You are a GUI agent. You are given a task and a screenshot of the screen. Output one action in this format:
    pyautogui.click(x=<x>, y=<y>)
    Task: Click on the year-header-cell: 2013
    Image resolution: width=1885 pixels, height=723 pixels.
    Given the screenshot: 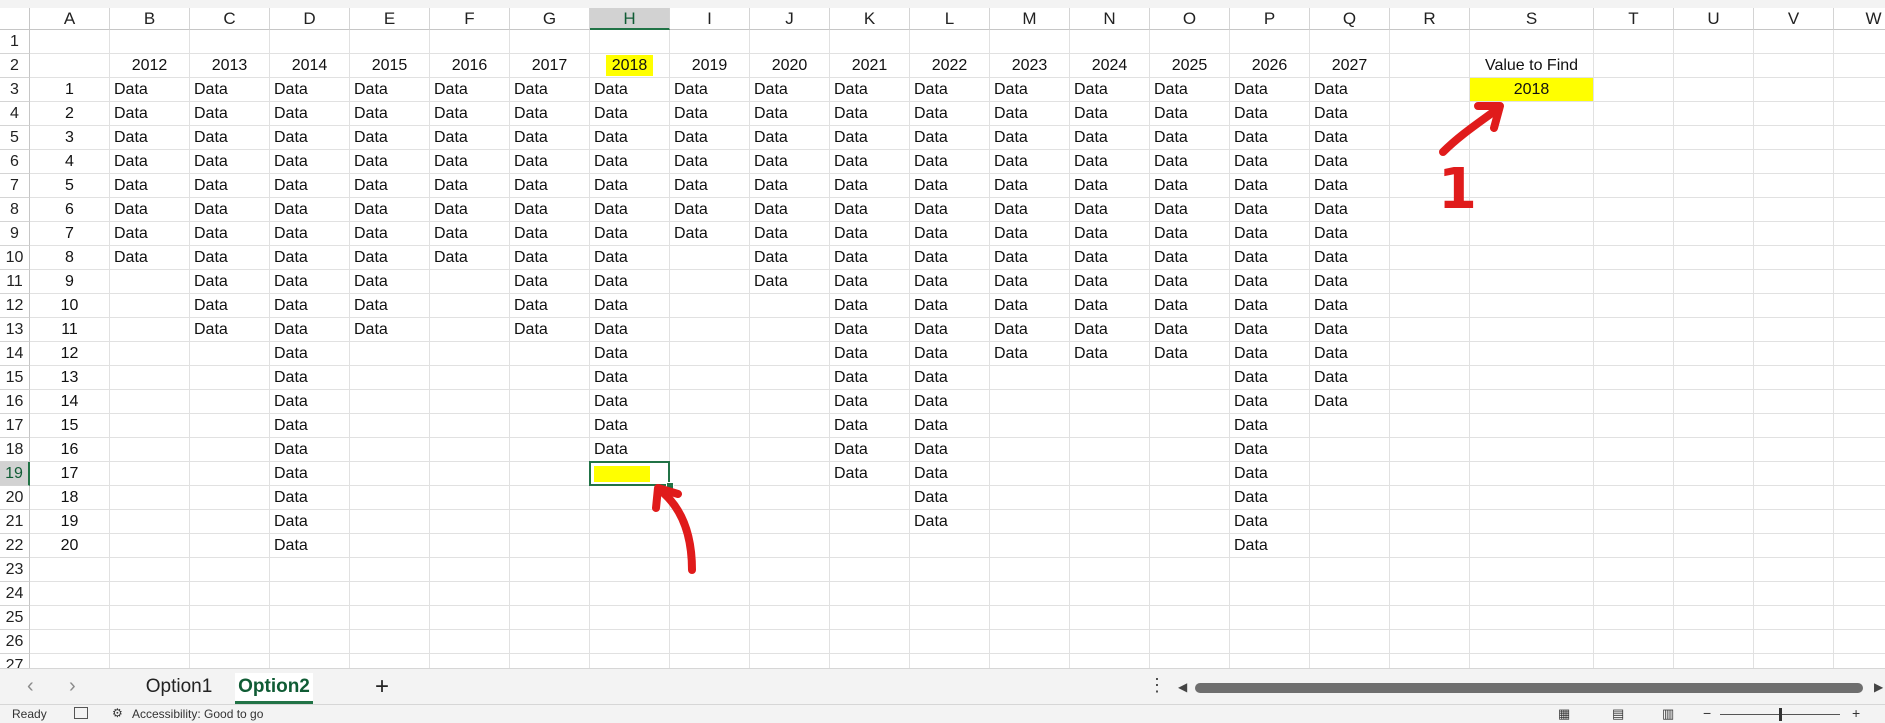 What is the action you would take?
    pyautogui.click(x=230, y=66)
    